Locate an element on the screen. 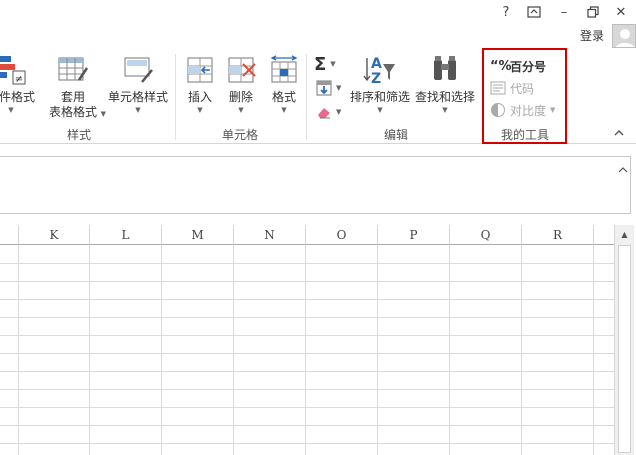  ribbon-display-icon is located at coordinates (534, 12).